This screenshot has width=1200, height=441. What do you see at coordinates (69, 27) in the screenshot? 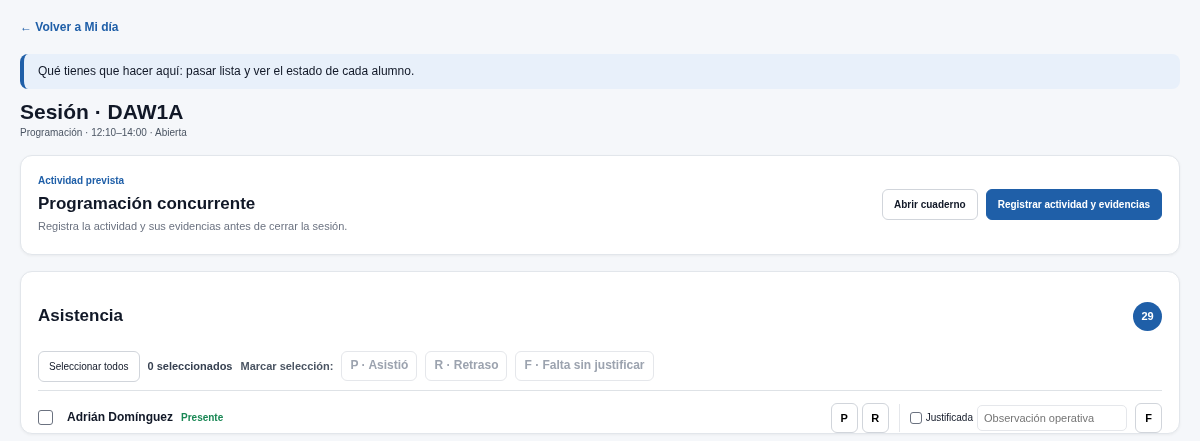
I see `back-link: ← Volver a Mi día` at bounding box center [69, 27].